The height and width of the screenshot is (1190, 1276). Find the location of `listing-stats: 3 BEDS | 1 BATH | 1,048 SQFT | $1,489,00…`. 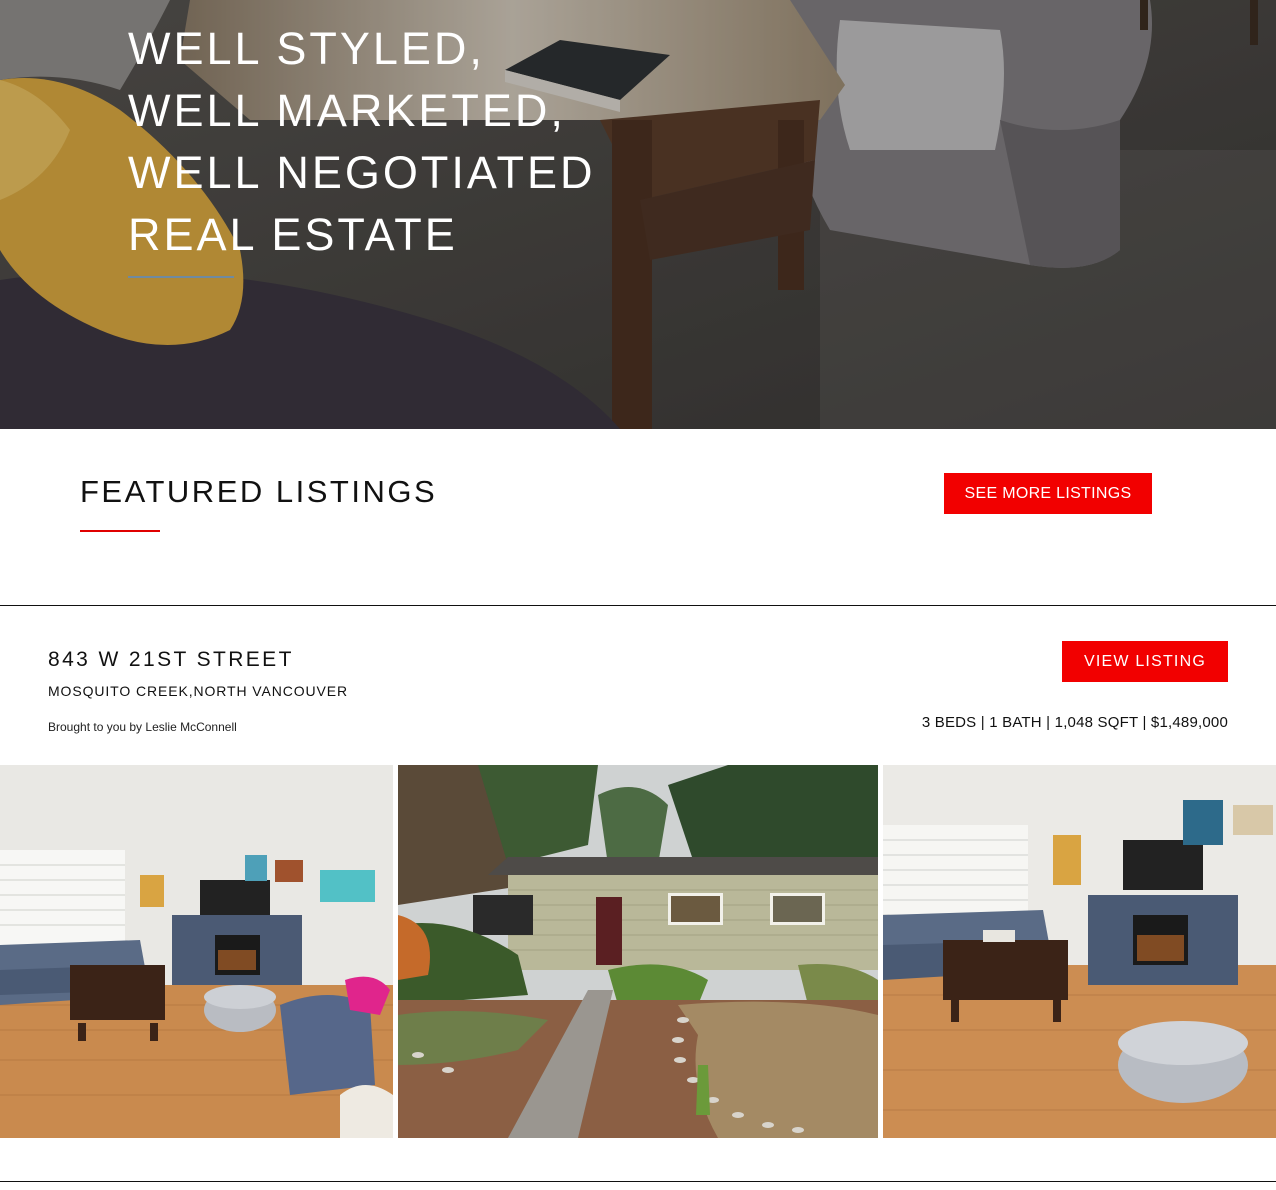

listing-stats: 3 BEDS | 1 BATH | 1,048 SQFT | $1,489,00… is located at coordinates (1074, 722).